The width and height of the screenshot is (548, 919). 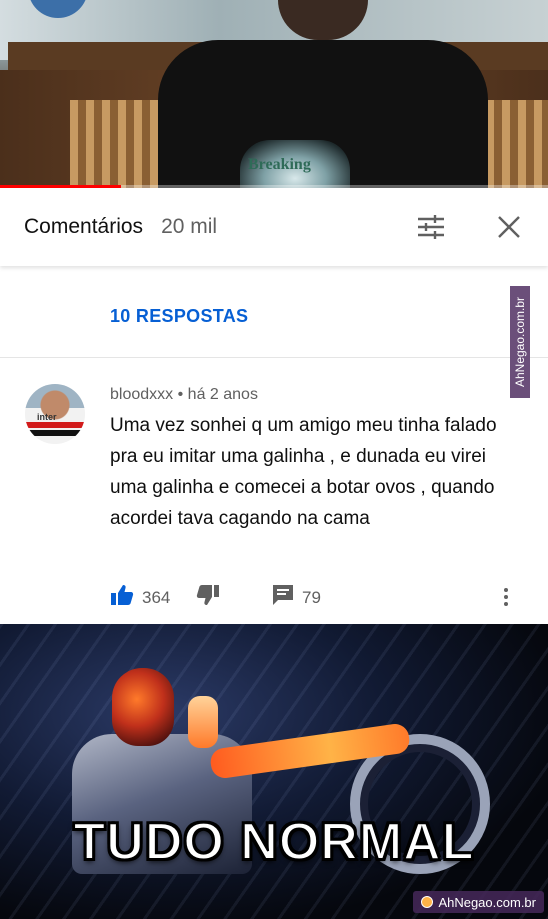 I want to click on avatar: inter, so click(x=55, y=414).